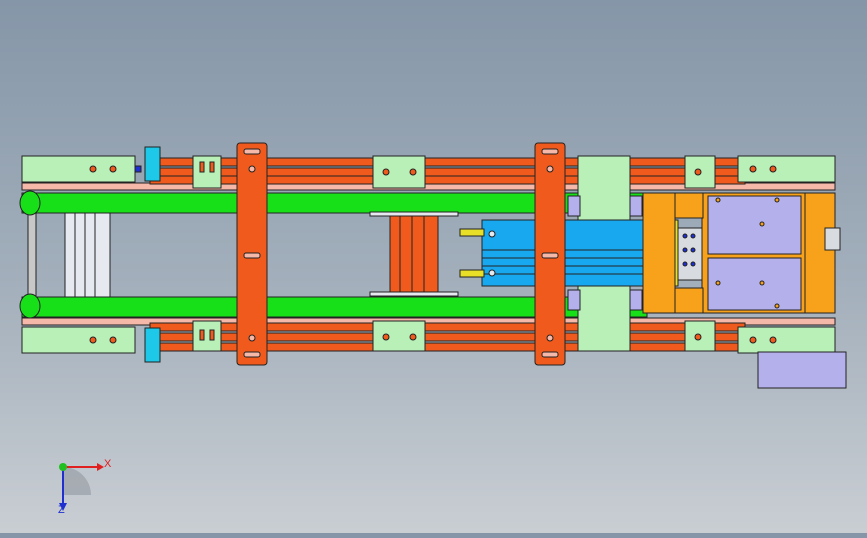 The width and height of the screenshot is (867, 538). I want to click on bottom-belt-end, so click(30, 306).